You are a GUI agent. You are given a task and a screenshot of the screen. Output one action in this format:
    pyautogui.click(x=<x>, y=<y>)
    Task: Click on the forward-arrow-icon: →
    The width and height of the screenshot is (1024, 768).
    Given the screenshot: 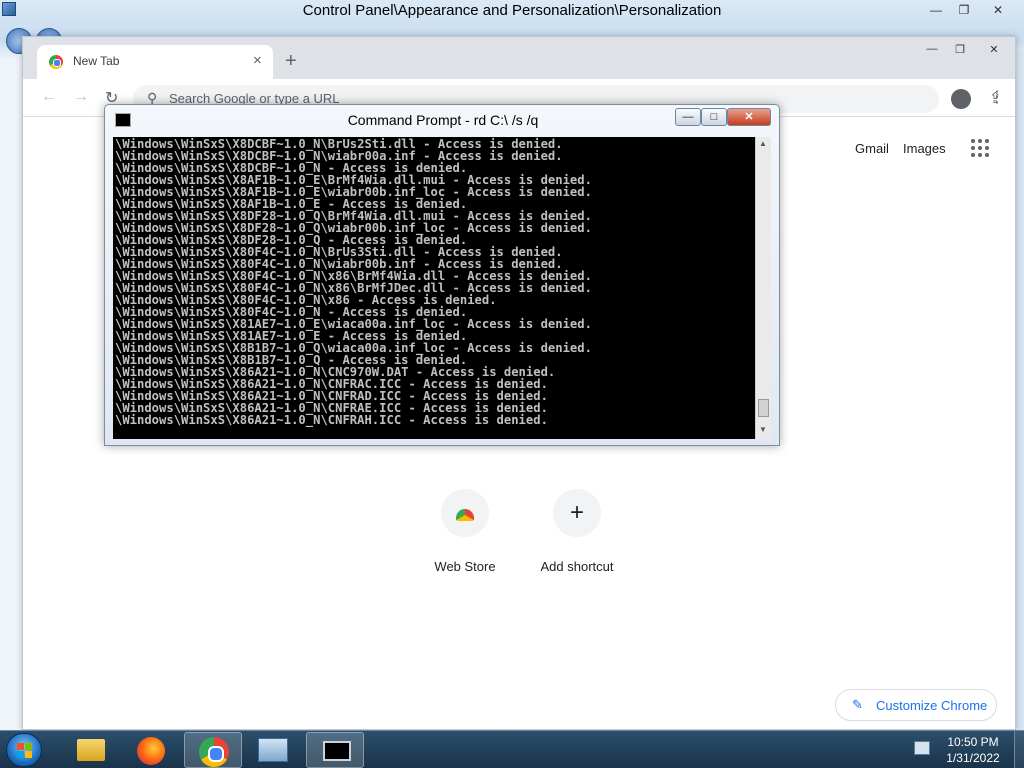 What is the action you would take?
    pyautogui.click(x=81, y=97)
    